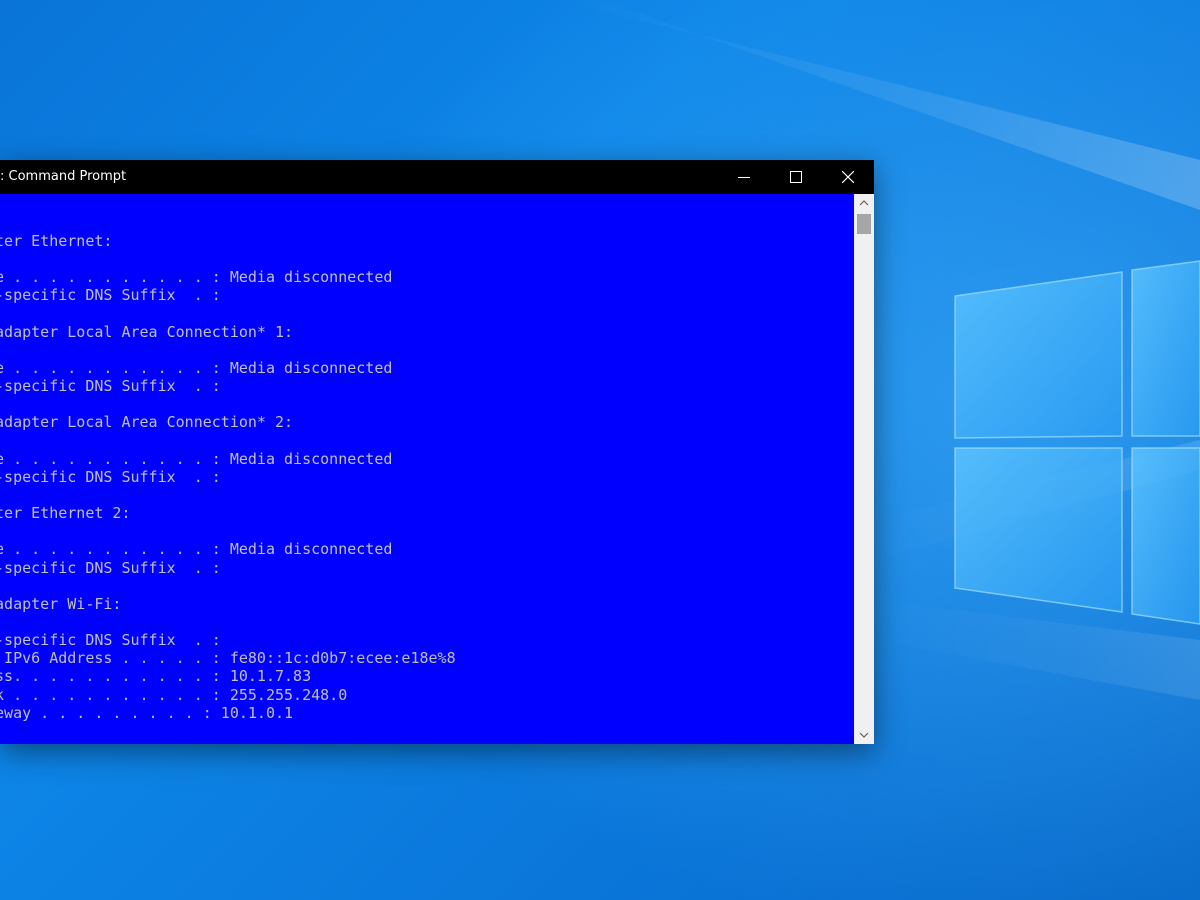 This screenshot has height=900, width=1200. Describe the element at coordinates (437, 177) in the screenshot. I see `window-titlebar: : Command Prompt` at that location.